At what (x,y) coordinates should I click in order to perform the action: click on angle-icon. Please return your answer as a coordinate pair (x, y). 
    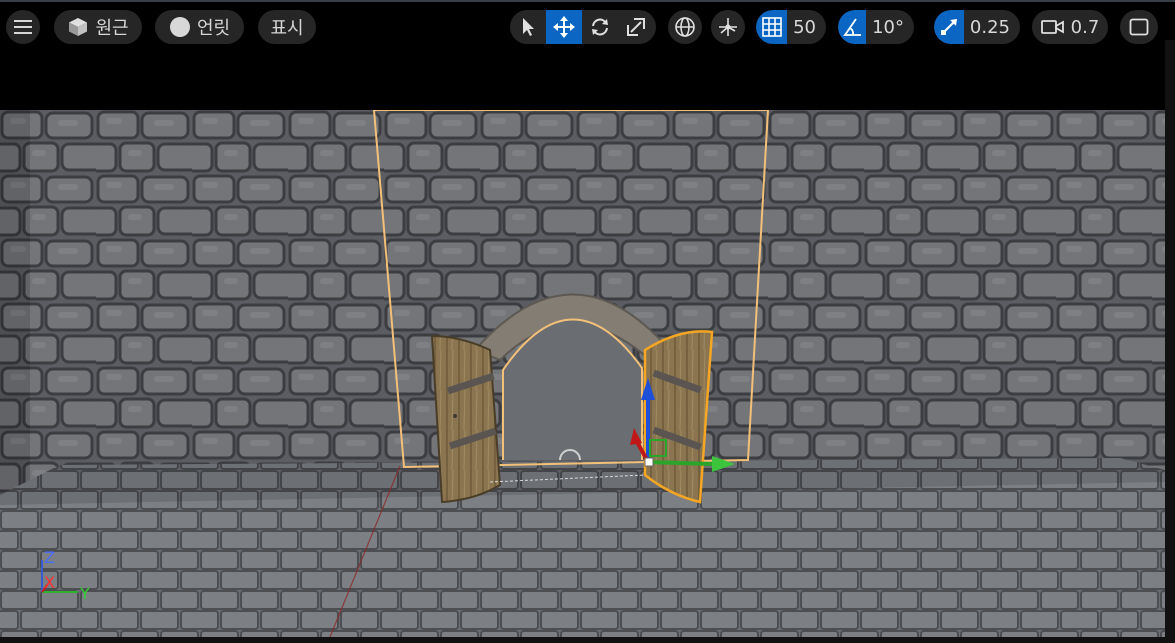
    Looking at the image, I should click on (852, 27).